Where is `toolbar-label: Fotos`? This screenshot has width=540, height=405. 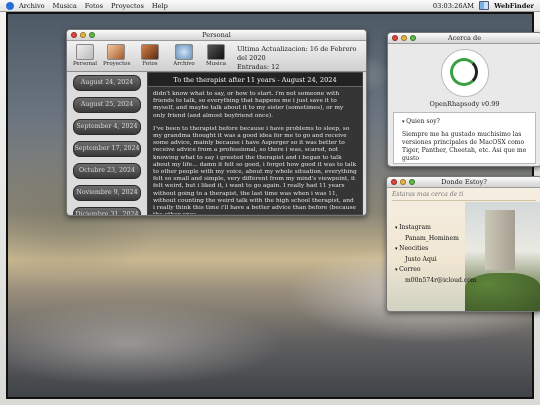 toolbar-label: Fotos is located at coordinates (150, 64).